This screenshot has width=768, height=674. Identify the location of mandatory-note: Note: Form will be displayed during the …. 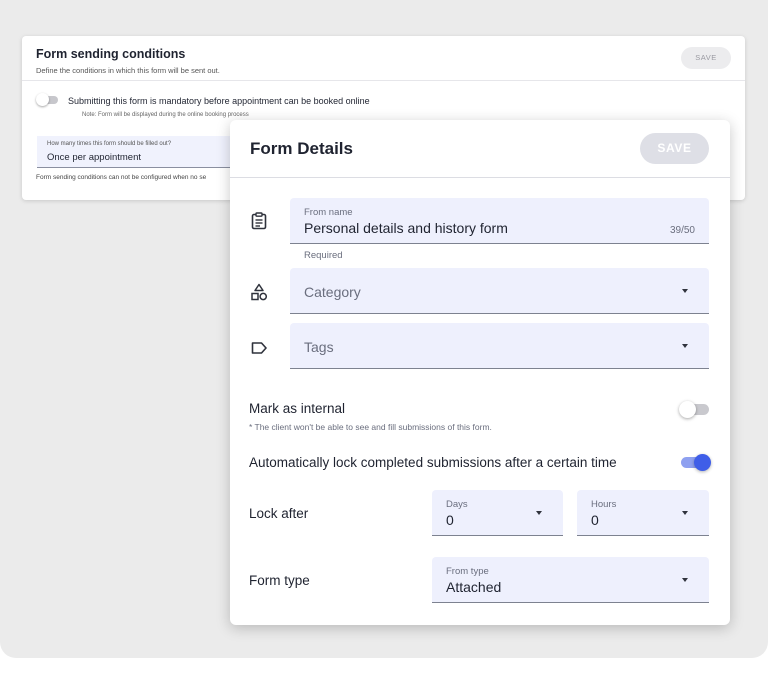
(165, 115).